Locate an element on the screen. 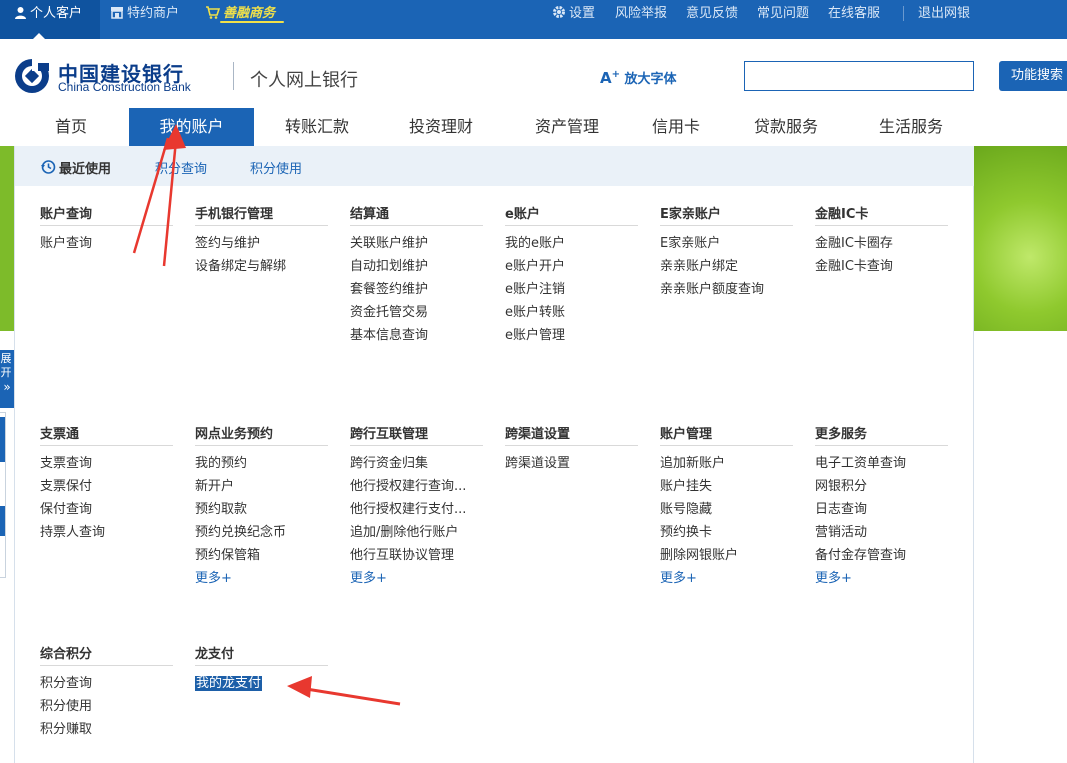  menu-category: 金融IC卡 金融IC卡圈存 金融IC卡查询 is located at coordinates (881, 241).